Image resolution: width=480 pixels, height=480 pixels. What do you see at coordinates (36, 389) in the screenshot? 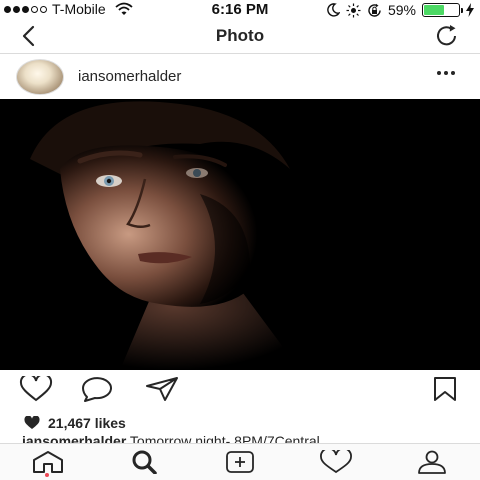
I see `like-icon` at bounding box center [36, 389].